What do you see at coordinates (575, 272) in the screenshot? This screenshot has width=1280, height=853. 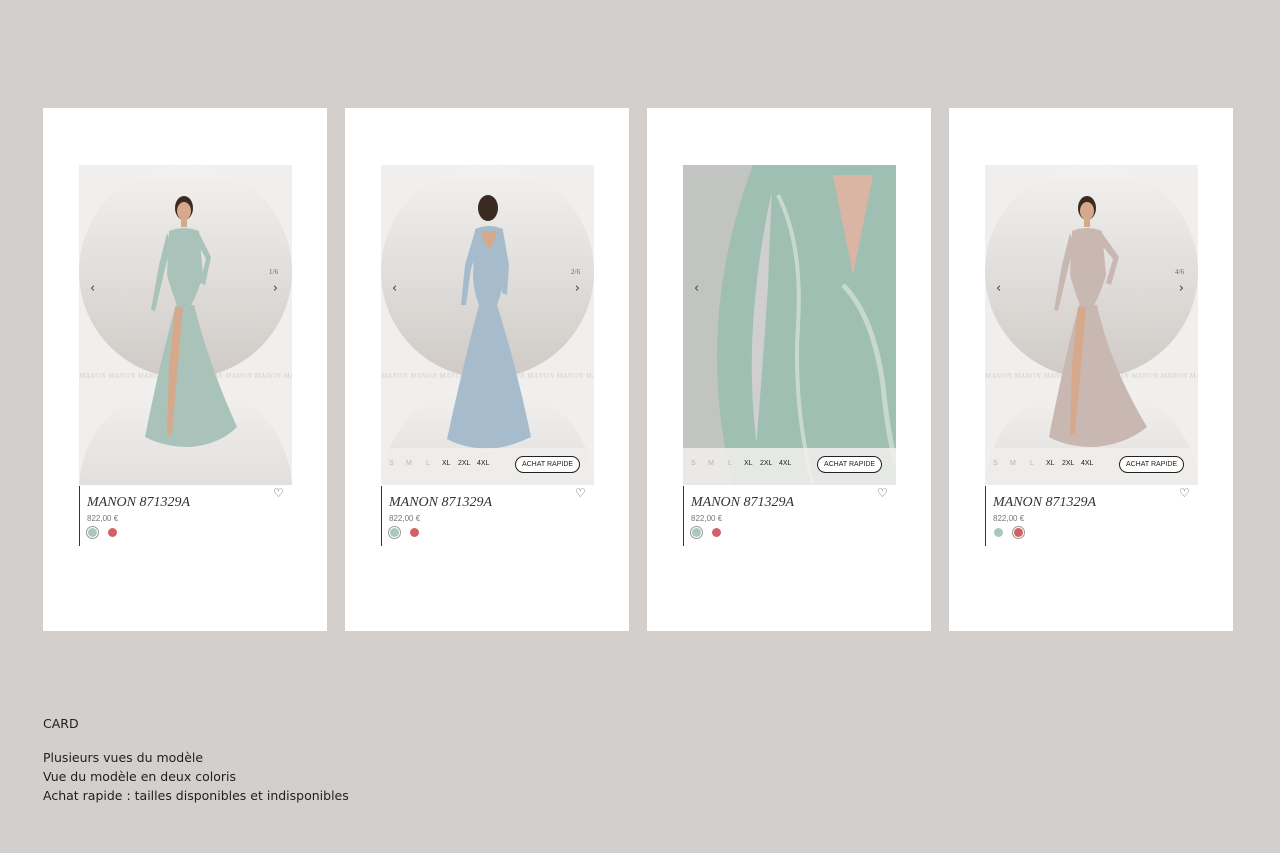 I see `image-counter: 2/6` at bounding box center [575, 272].